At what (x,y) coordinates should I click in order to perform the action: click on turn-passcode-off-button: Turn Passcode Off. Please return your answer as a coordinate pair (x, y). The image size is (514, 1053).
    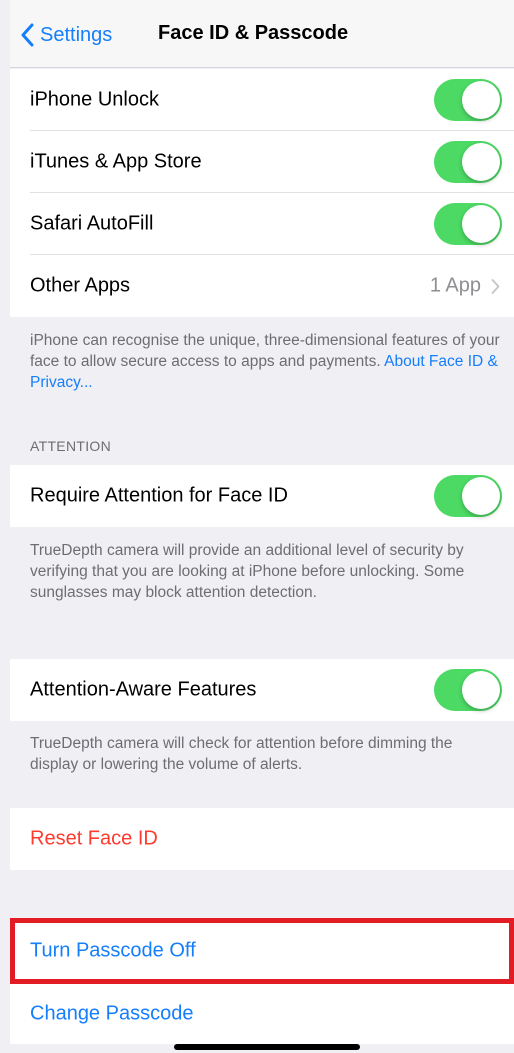
    Looking at the image, I should click on (262, 951).